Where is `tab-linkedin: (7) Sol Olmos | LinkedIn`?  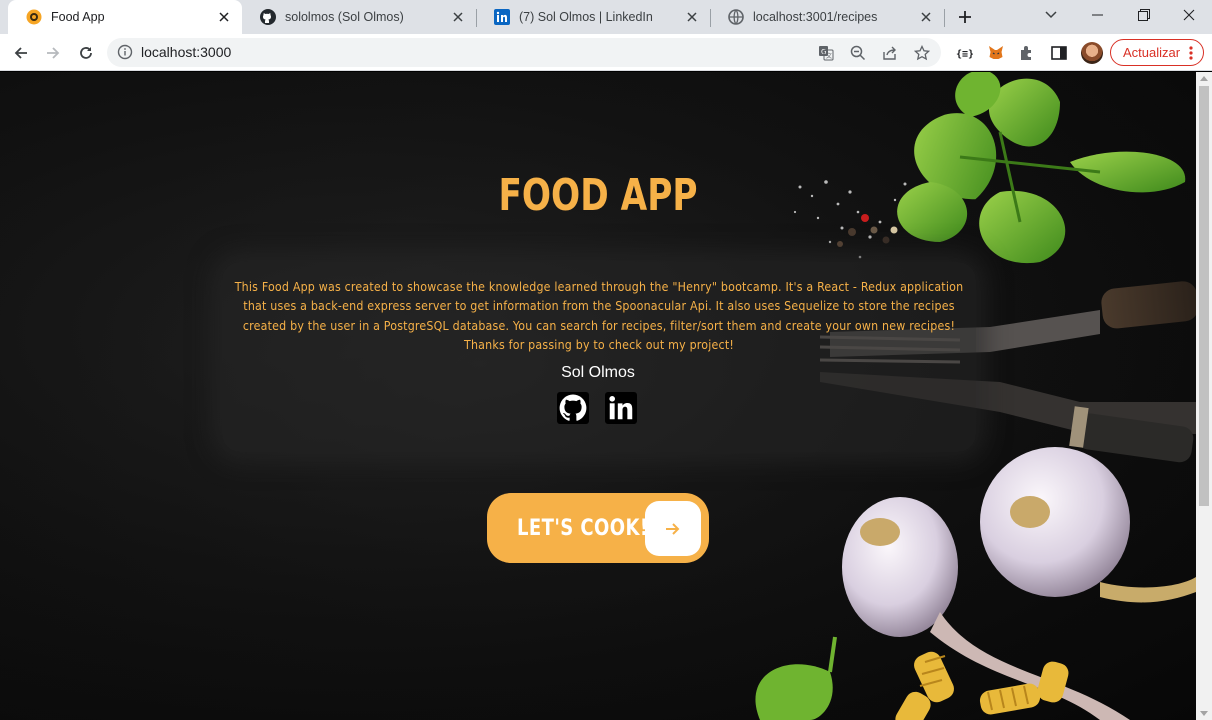
tab-linkedin: (7) Sol Olmos | LinkedIn is located at coordinates (593, 17).